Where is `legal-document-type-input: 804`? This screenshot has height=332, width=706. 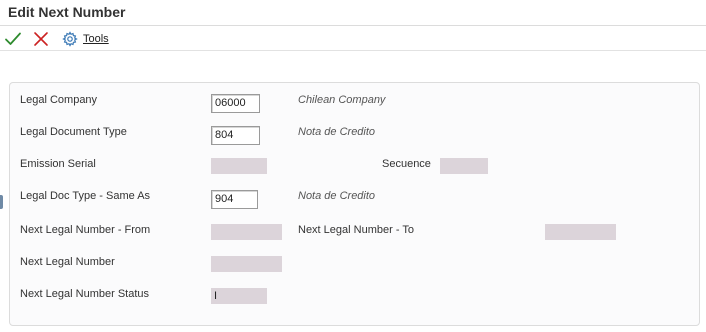 legal-document-type-input: 804 is located at coordinates (235, 135).